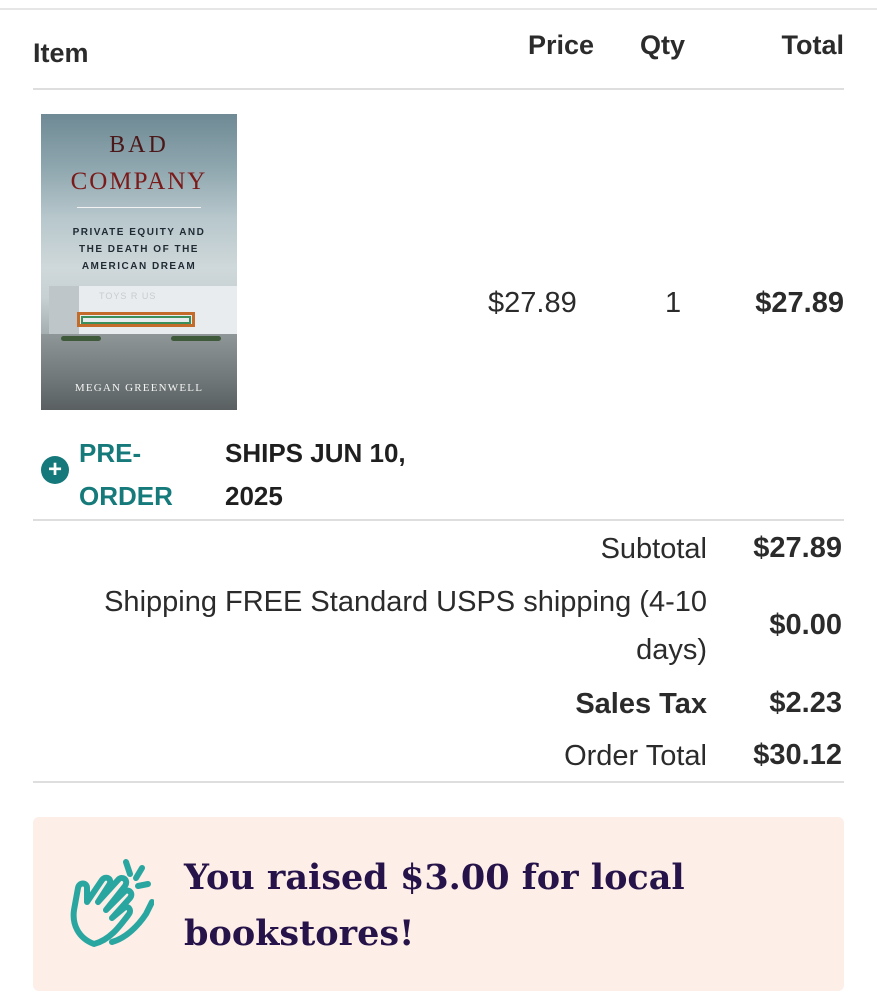 The width and height of the screenshot is (877, 1000). I want to click on cover-title-line2: COMPANY, so click(139, 181).